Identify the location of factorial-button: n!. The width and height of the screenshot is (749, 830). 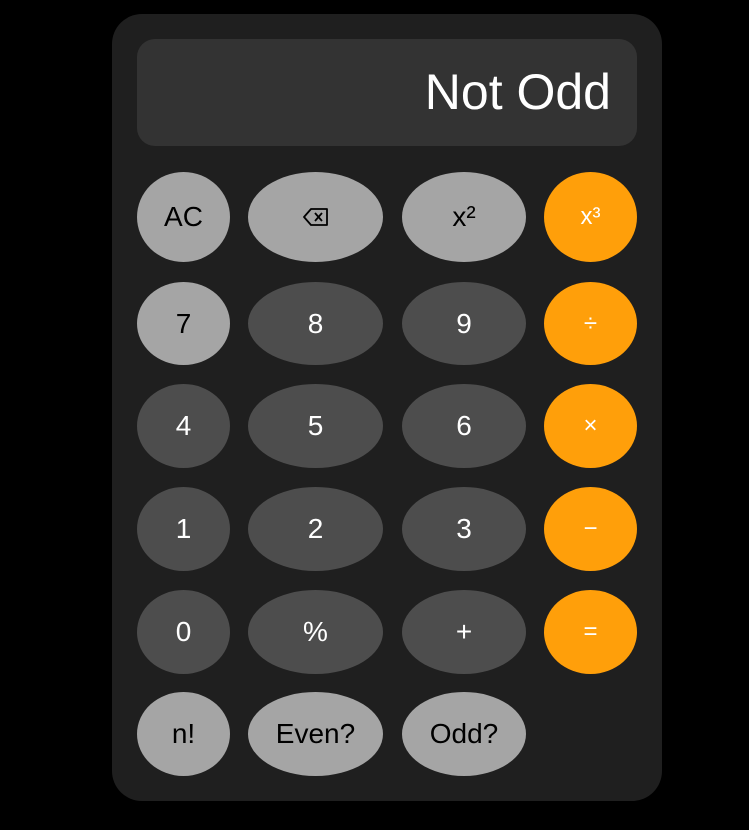
(183, 734).